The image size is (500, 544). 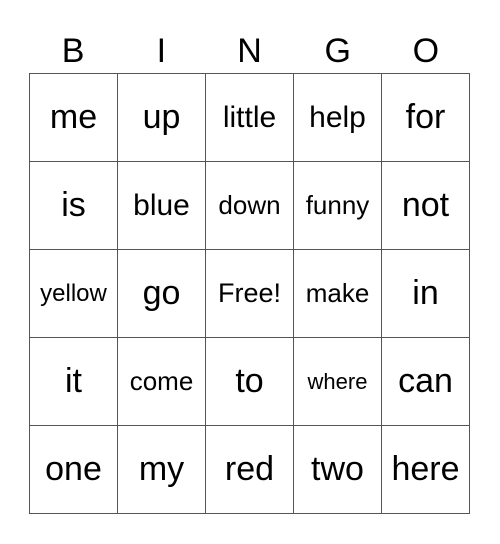 I want to click on bingo-cell: down, so click(x=250, y=206).